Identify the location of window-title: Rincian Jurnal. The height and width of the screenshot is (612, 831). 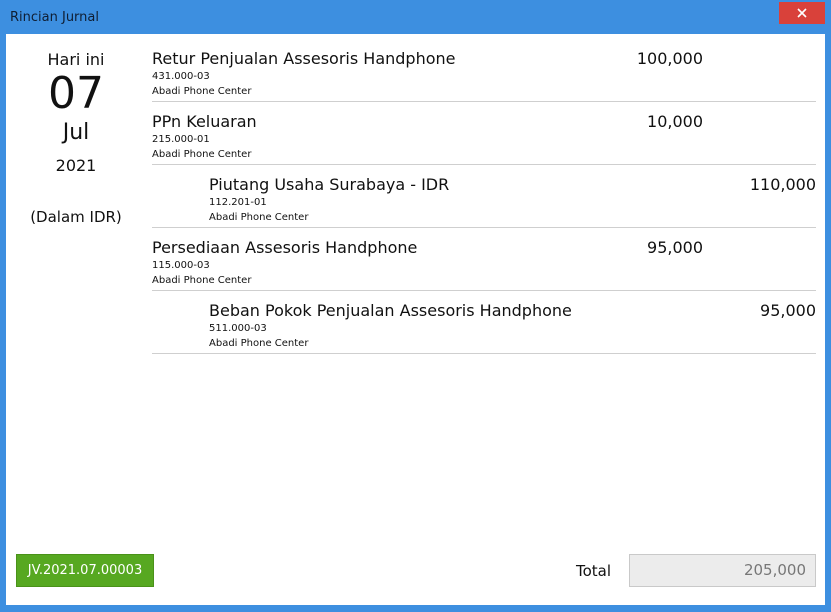
(54, 17).